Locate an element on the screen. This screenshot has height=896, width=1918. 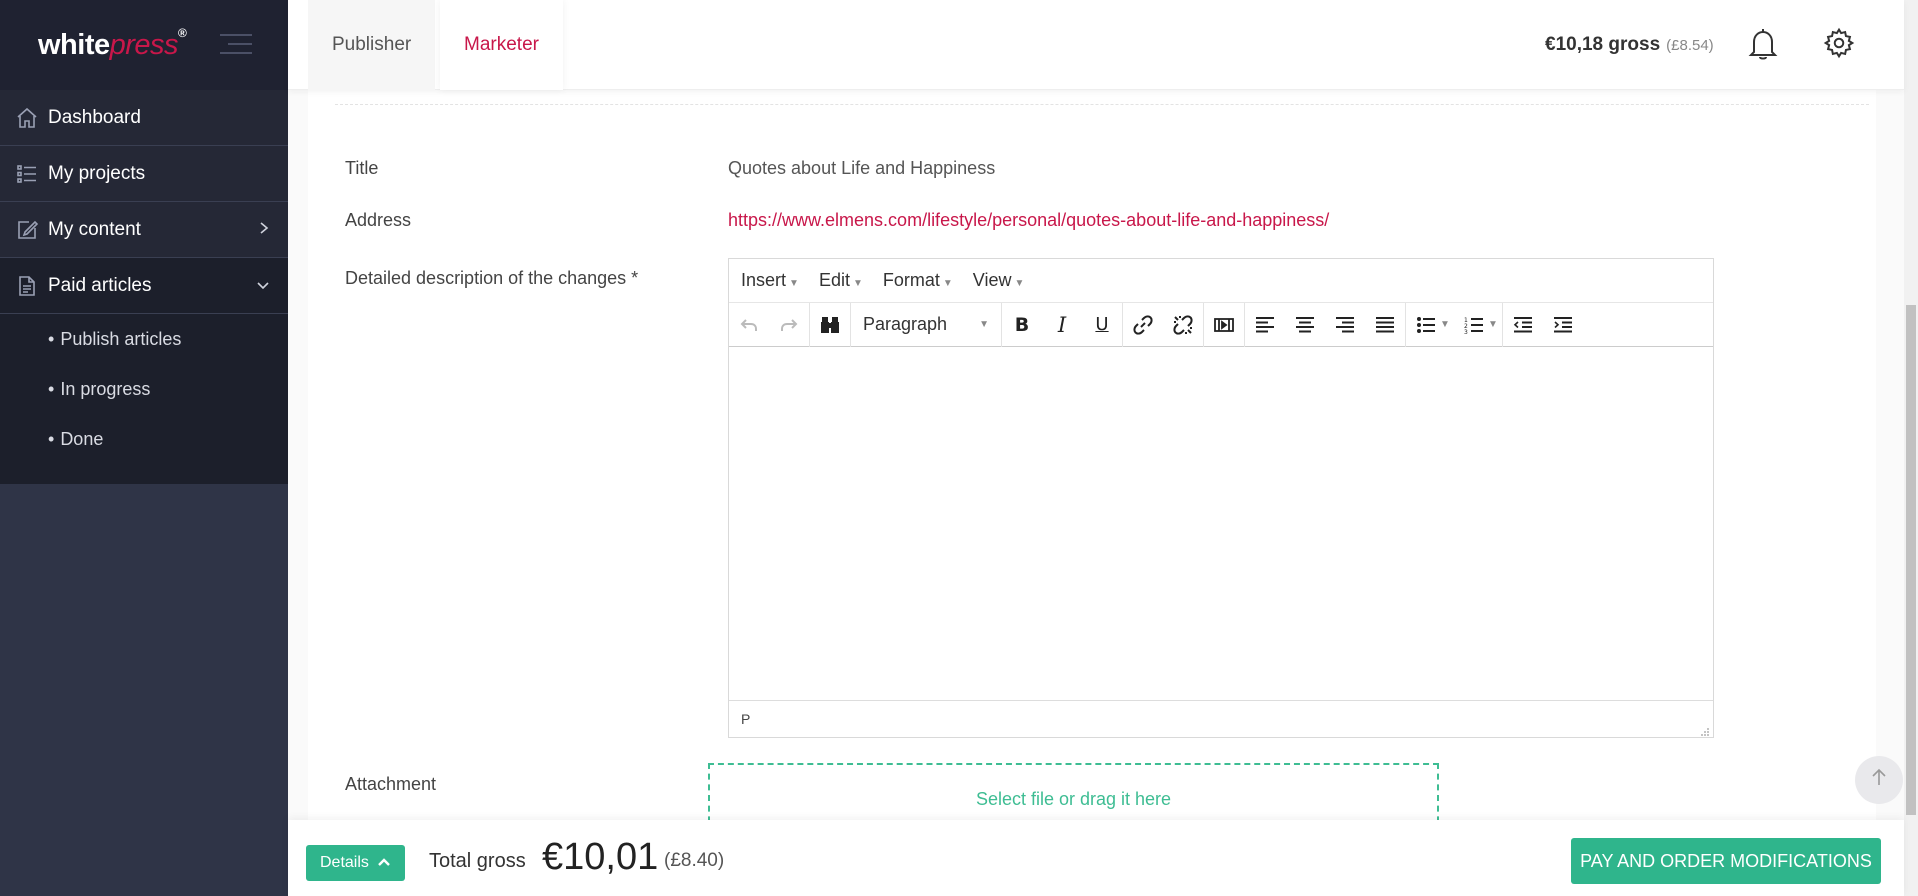
undo-icon is located at coordinates (749, 325).